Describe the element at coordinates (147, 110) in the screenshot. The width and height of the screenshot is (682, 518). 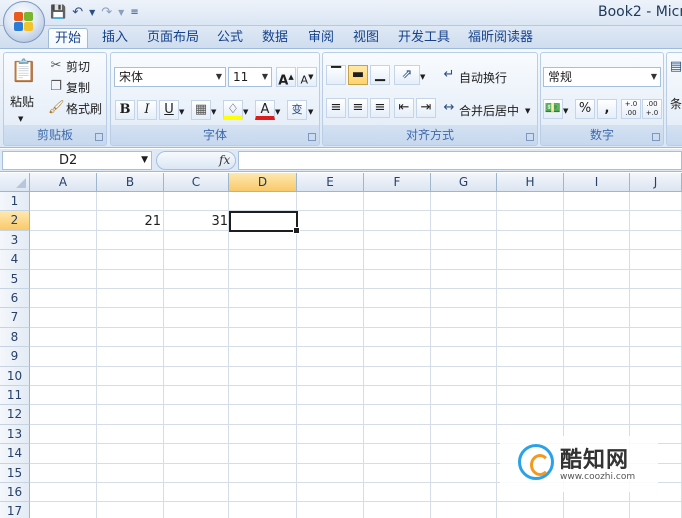
I see `italic-button: I` at that location.